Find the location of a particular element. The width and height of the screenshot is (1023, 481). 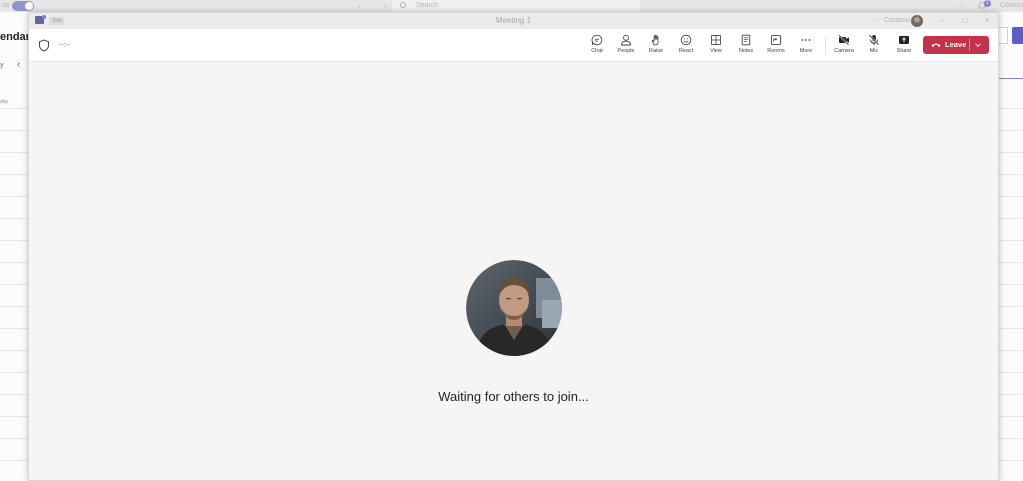

notes-label: Notes is located at coordinates (746, 51).